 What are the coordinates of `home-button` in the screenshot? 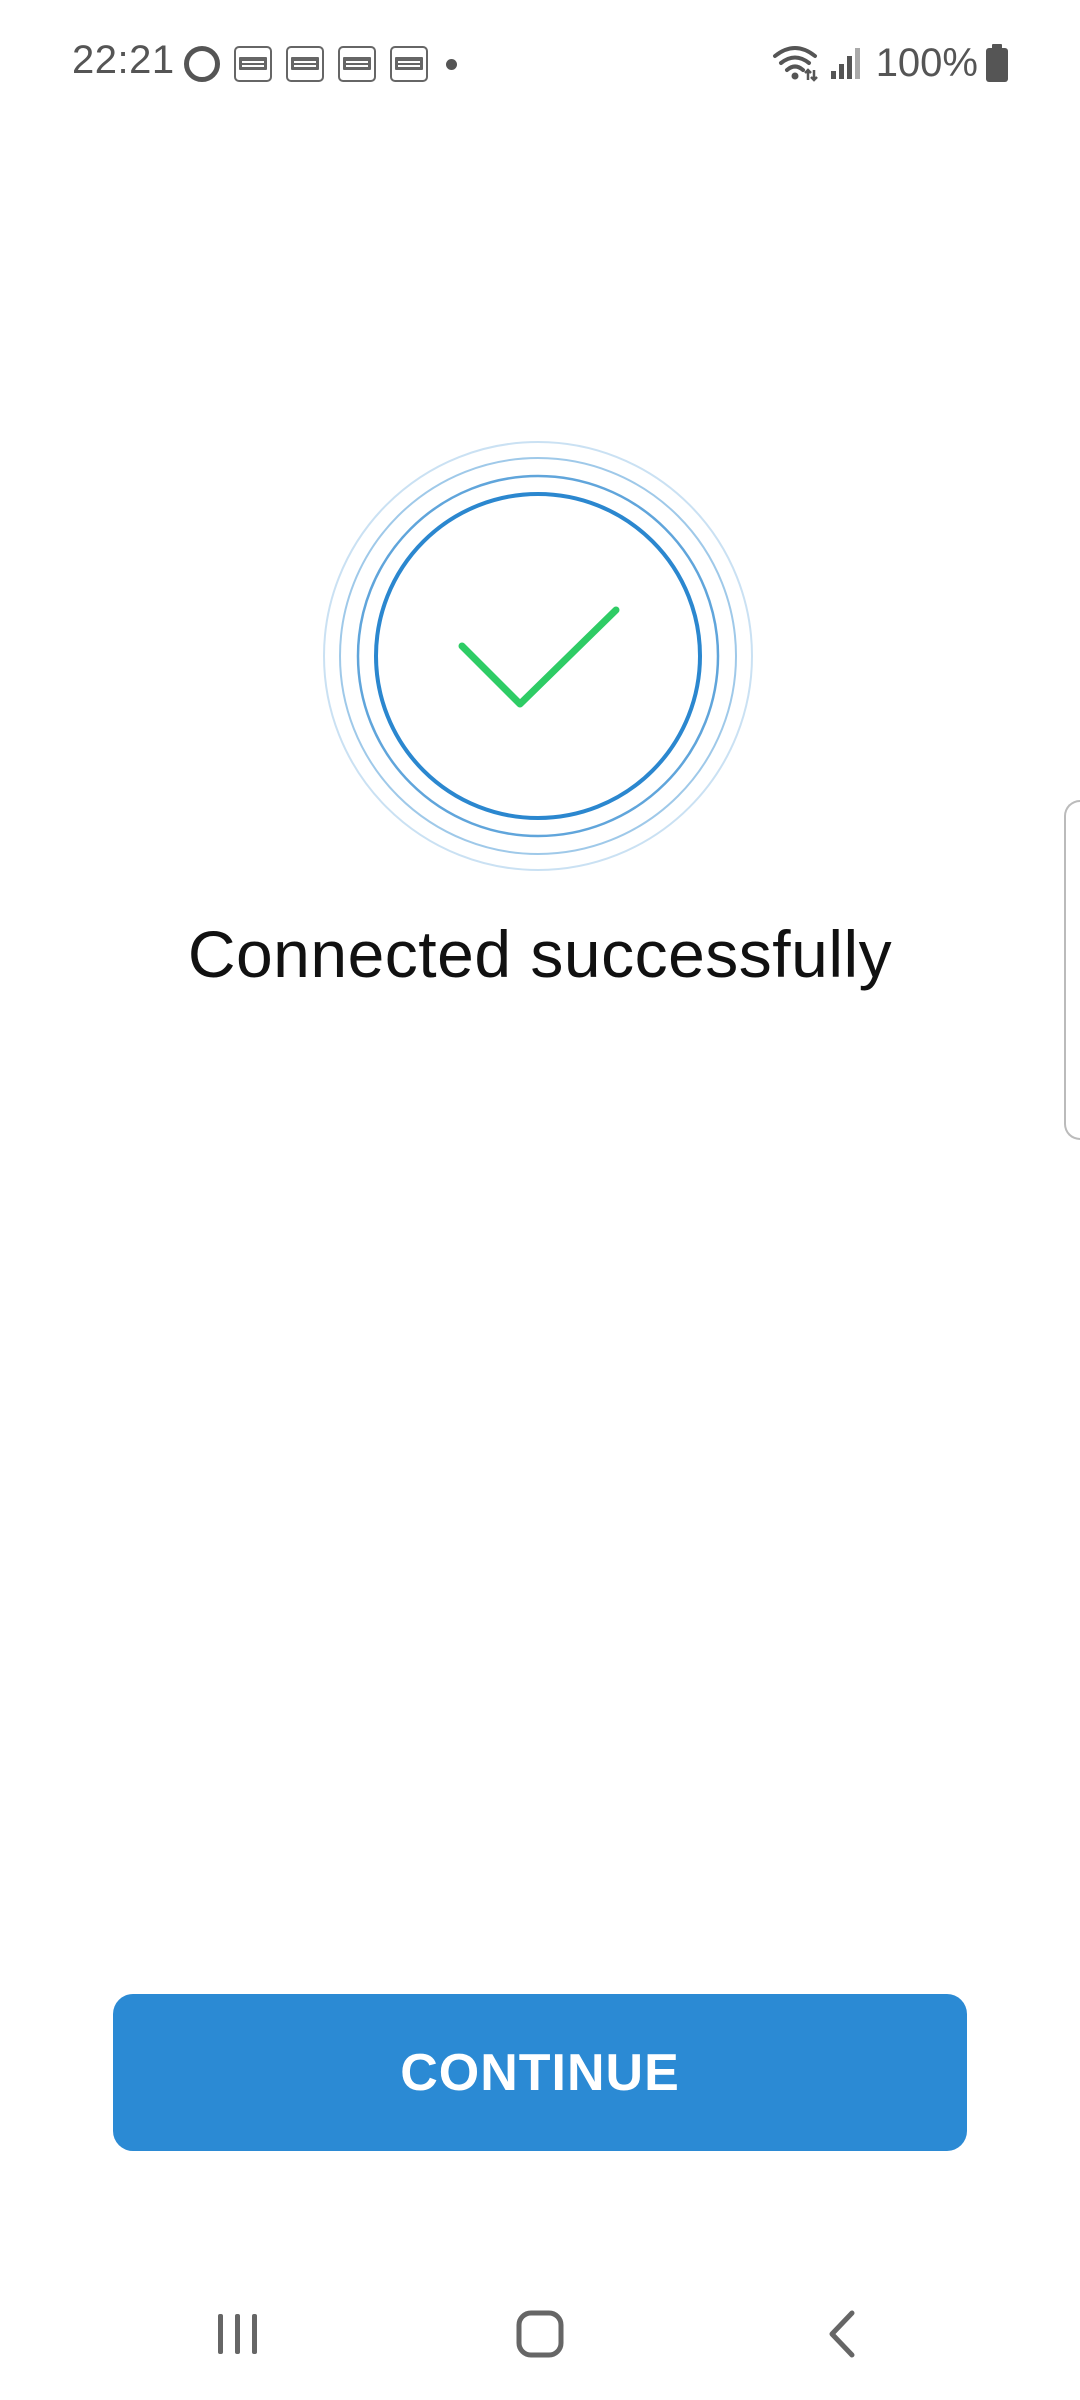 It's located at (540, 2334).